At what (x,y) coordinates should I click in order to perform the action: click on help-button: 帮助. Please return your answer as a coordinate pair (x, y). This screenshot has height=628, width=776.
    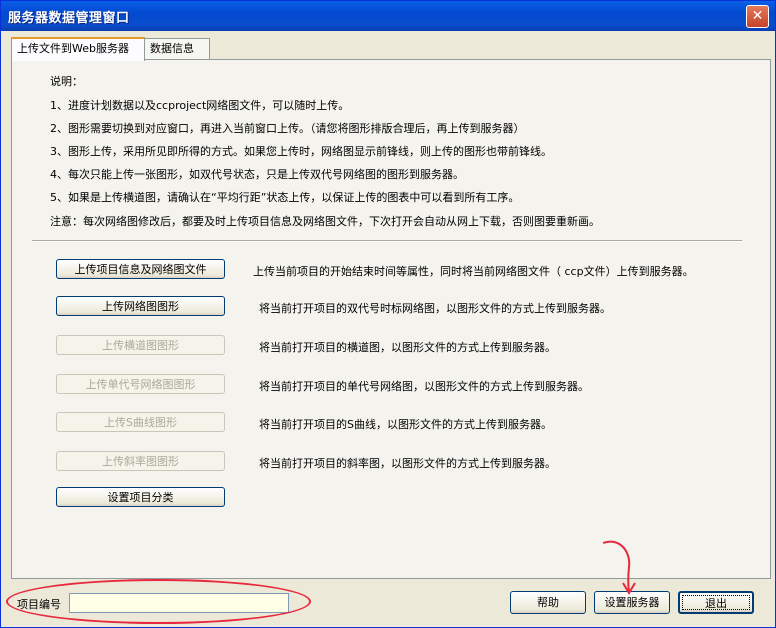
    Looking at the image, I should click on (548, 602).